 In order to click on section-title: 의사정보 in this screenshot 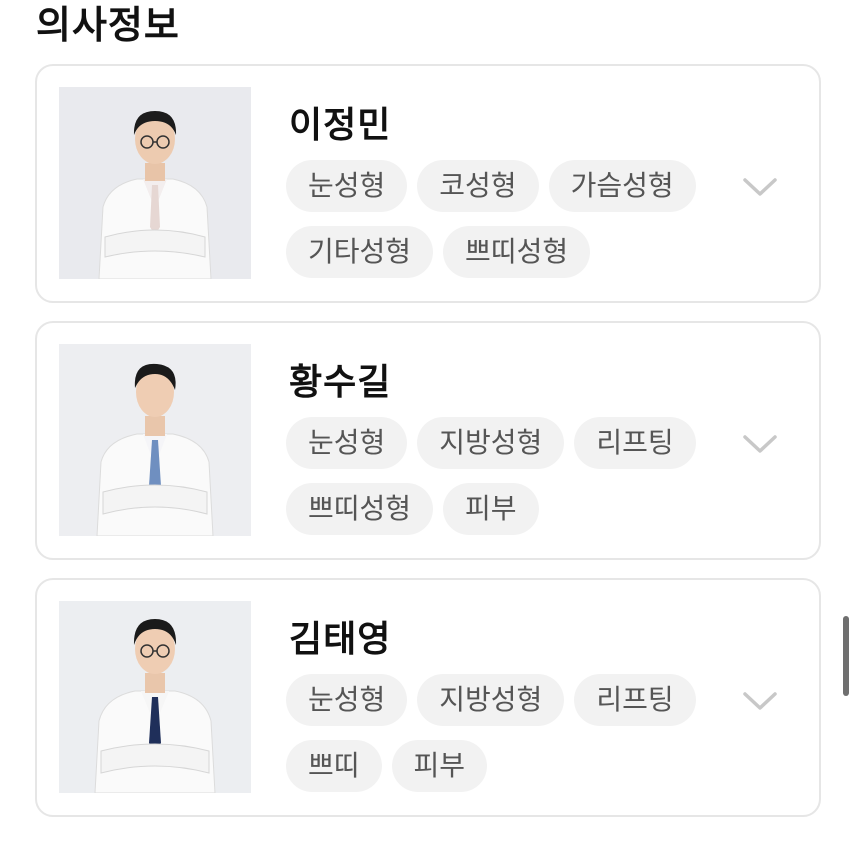, I will do `click(108, 25)`.